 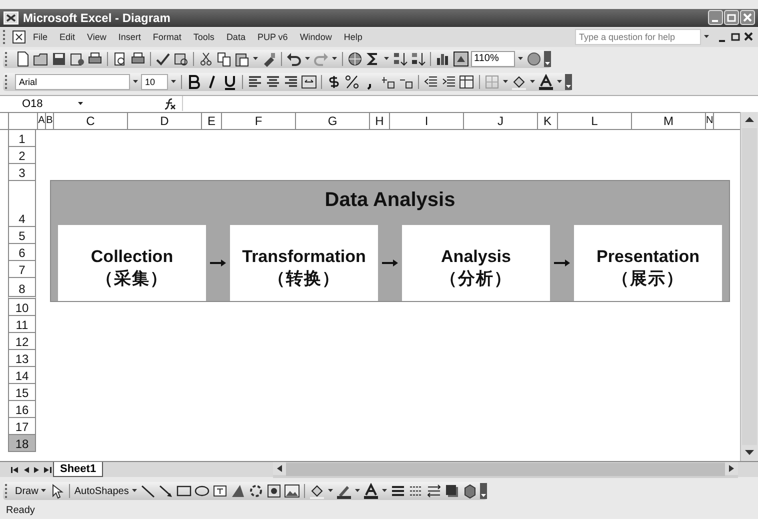 What do you see at coordinates (648, 257) in the screenshot?
I see `step-label: Presentation` at bounding box center [648, 257].